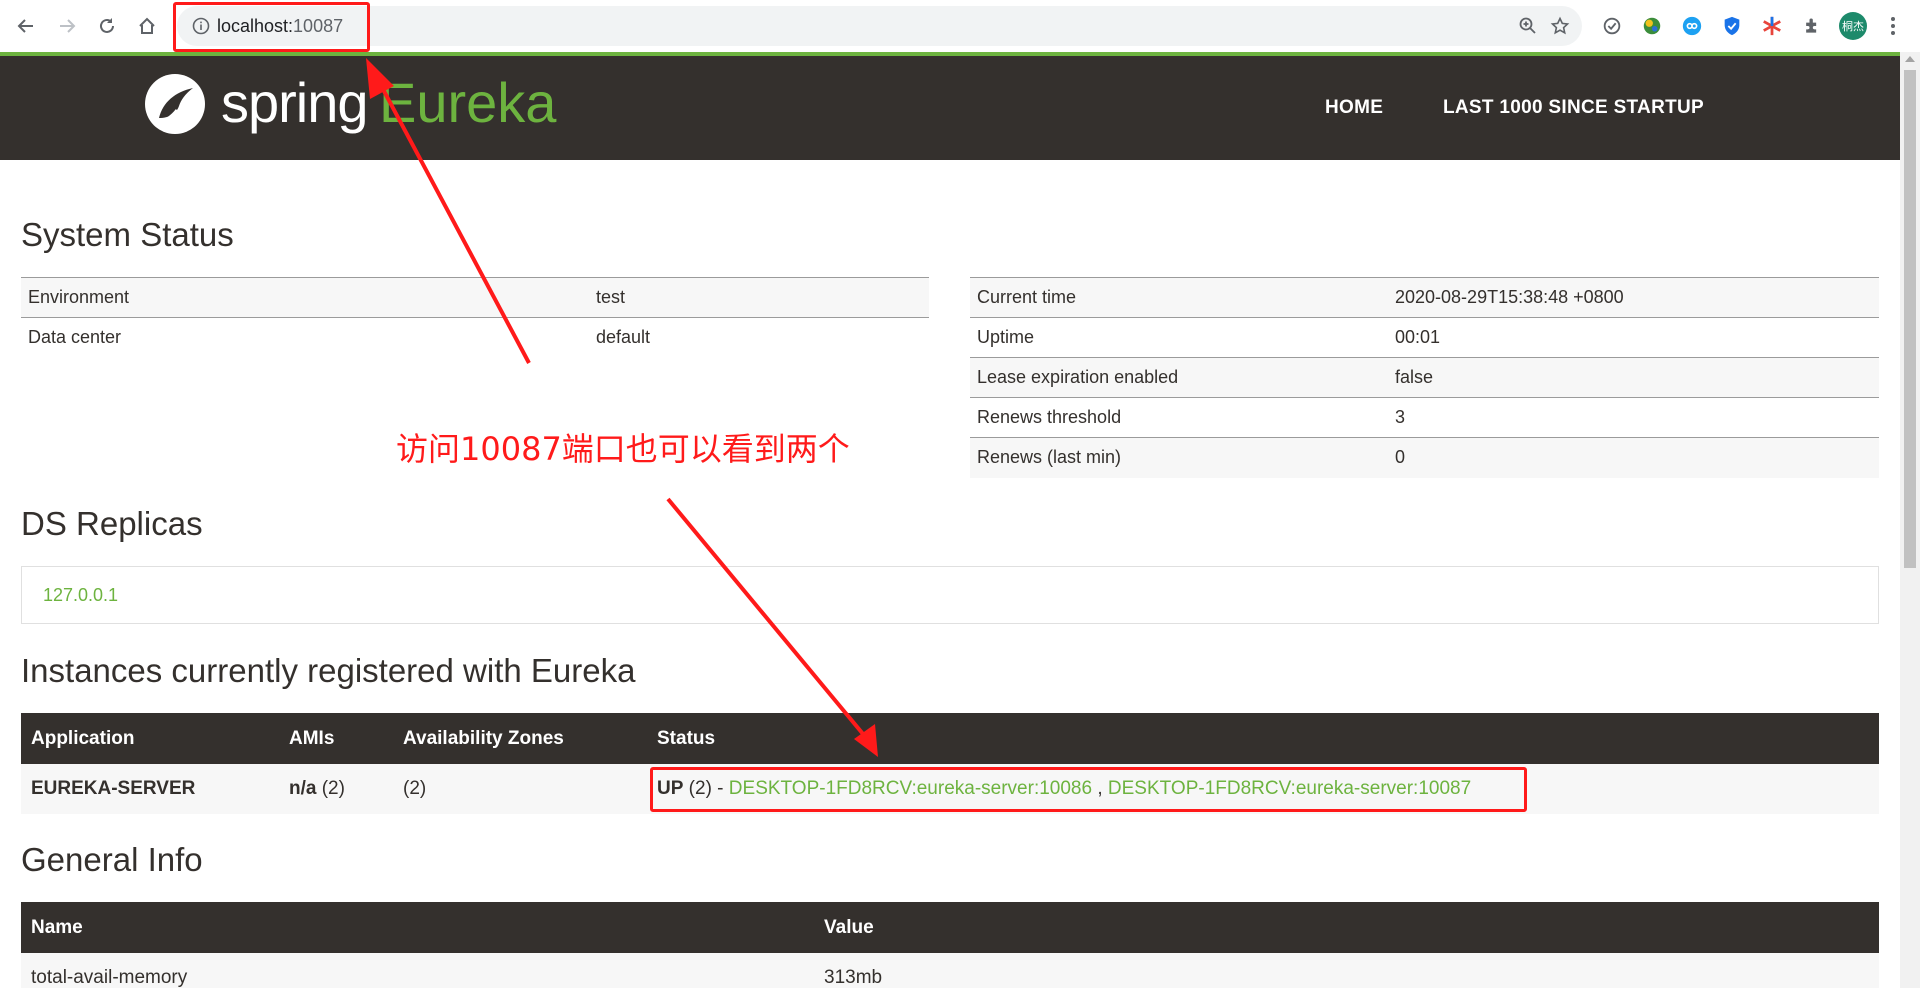  I want to click on home-icon, so click(147, 26).